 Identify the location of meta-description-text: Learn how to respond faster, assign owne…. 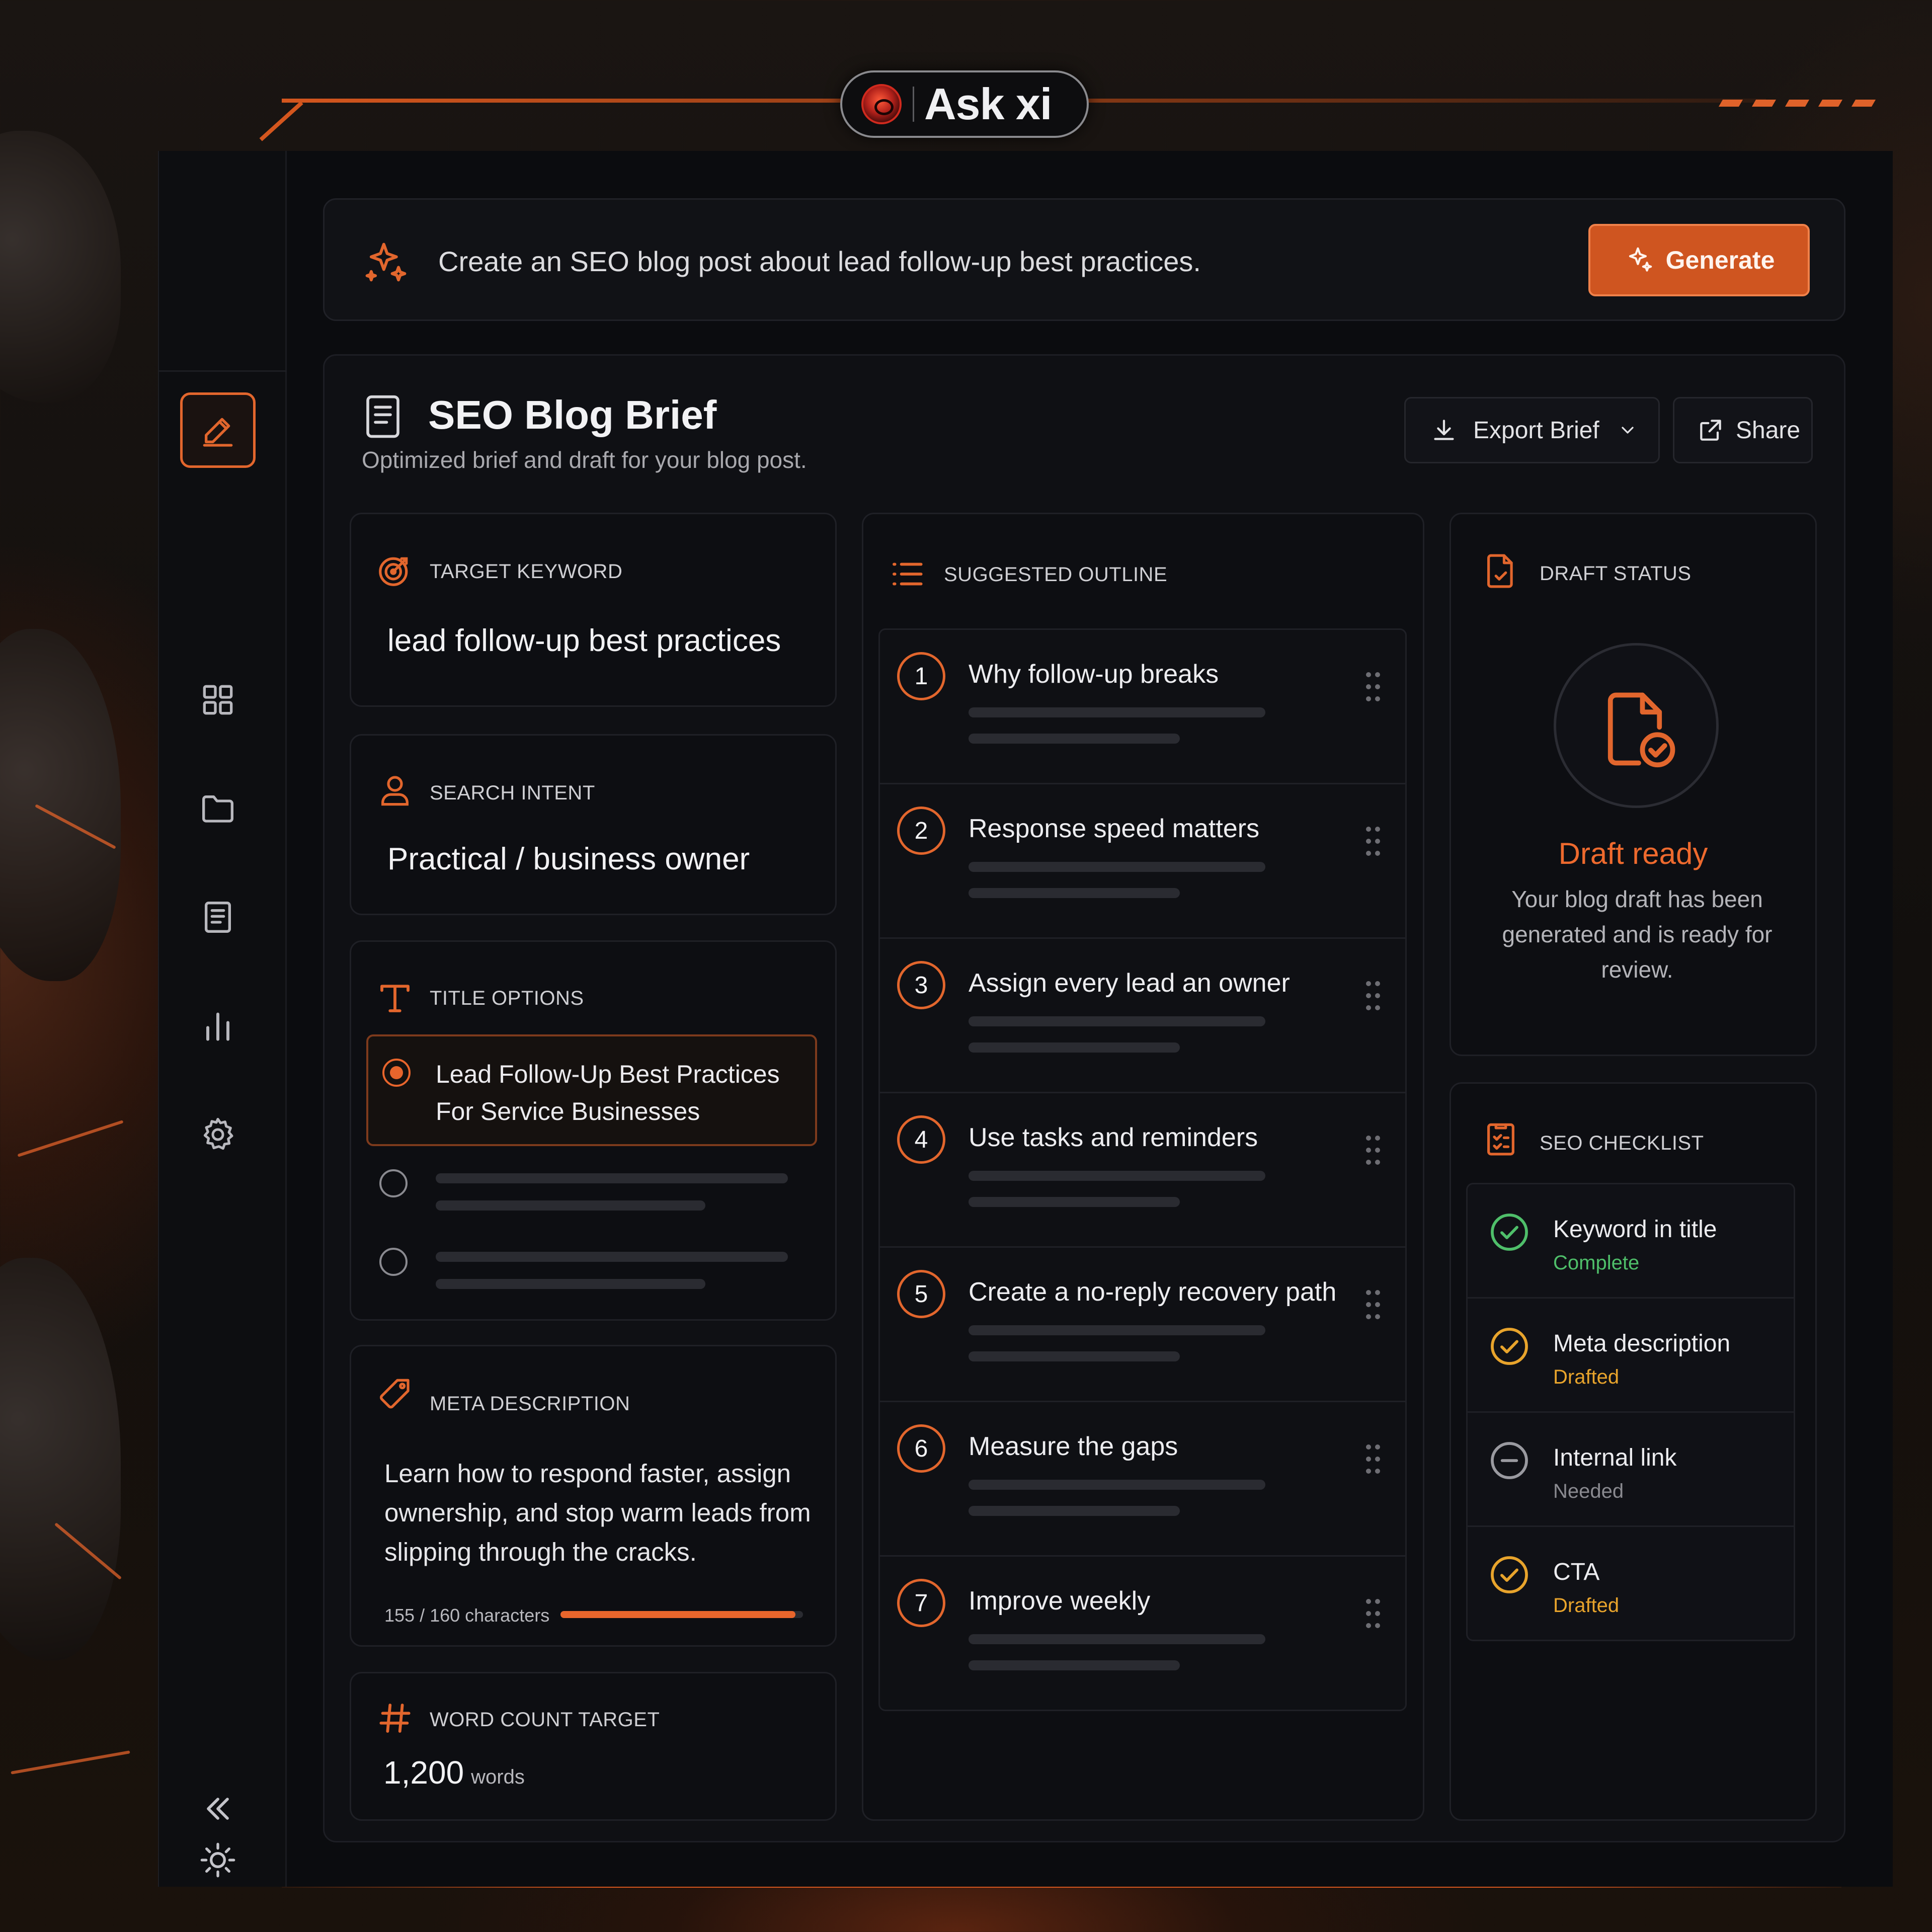
(601, 1513).